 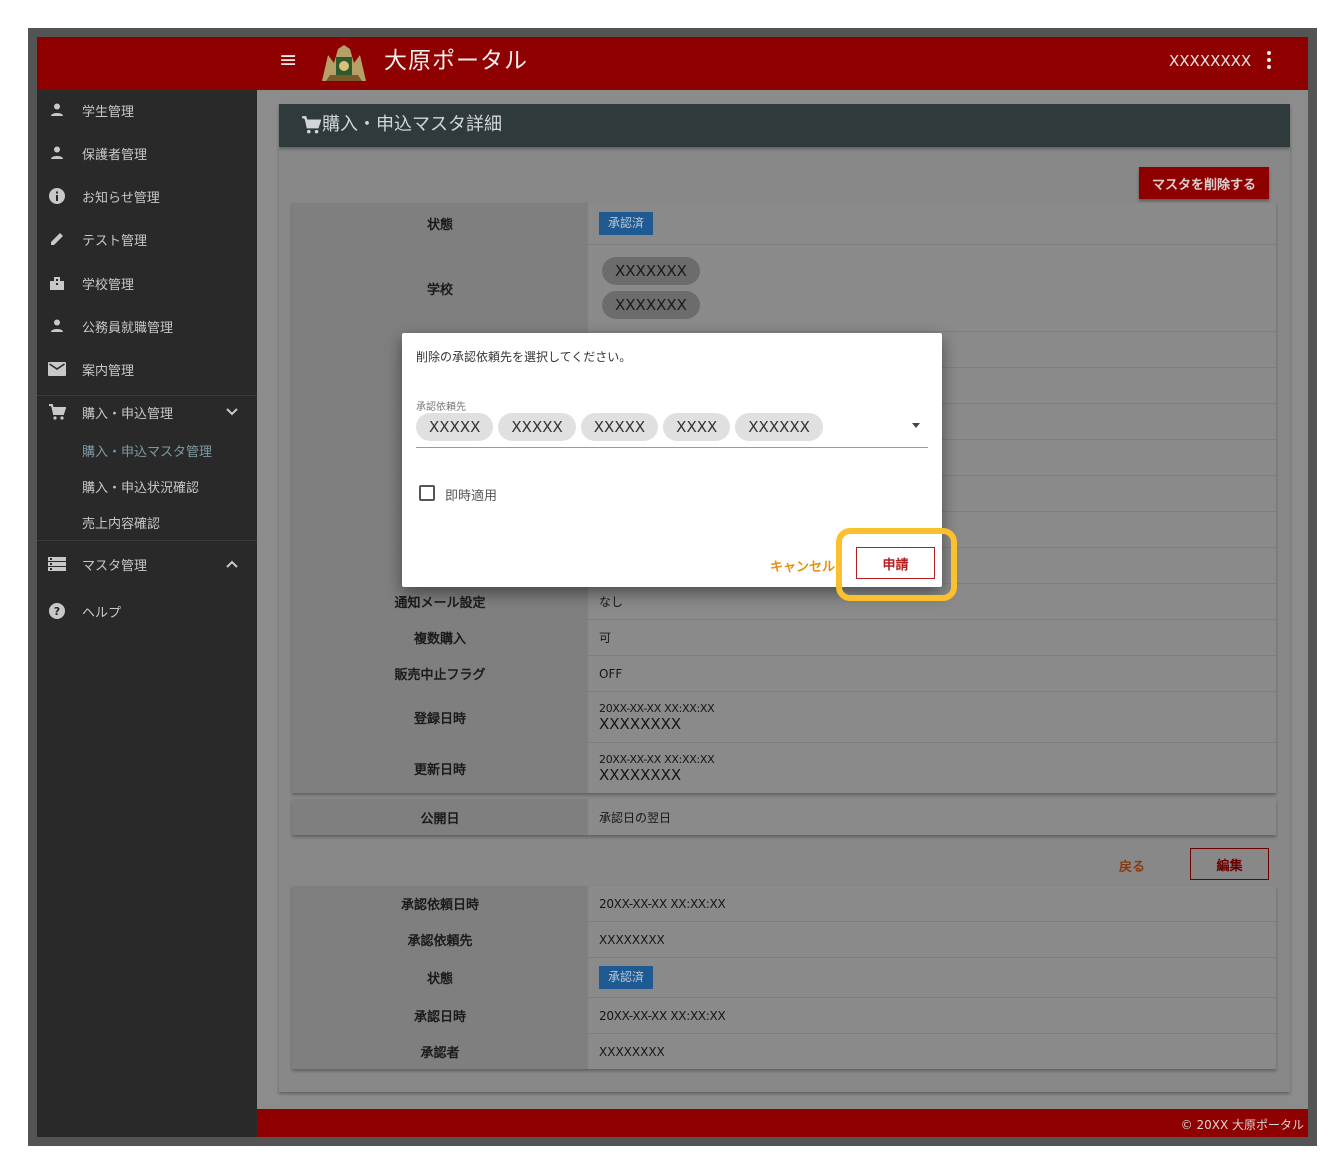 I want to click on edit-button: 編集, so click(x=1229, y=864).